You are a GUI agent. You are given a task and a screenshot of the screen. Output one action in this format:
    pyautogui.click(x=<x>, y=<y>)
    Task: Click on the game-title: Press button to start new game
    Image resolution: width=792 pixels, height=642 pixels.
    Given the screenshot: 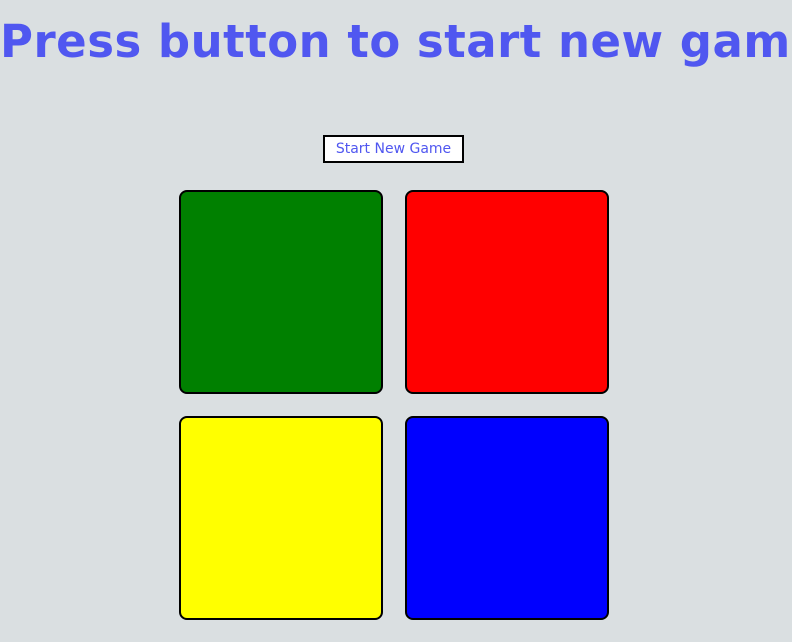 What is the action you would take?
    pyautogui.click(x=396, y=41)
    